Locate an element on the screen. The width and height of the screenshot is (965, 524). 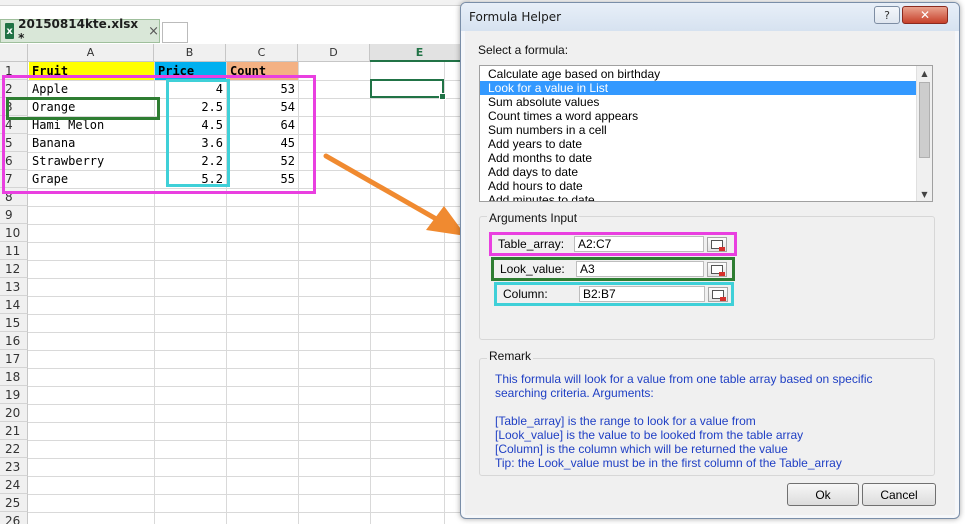
row-header: 4 is located at coordinates (14, 125).